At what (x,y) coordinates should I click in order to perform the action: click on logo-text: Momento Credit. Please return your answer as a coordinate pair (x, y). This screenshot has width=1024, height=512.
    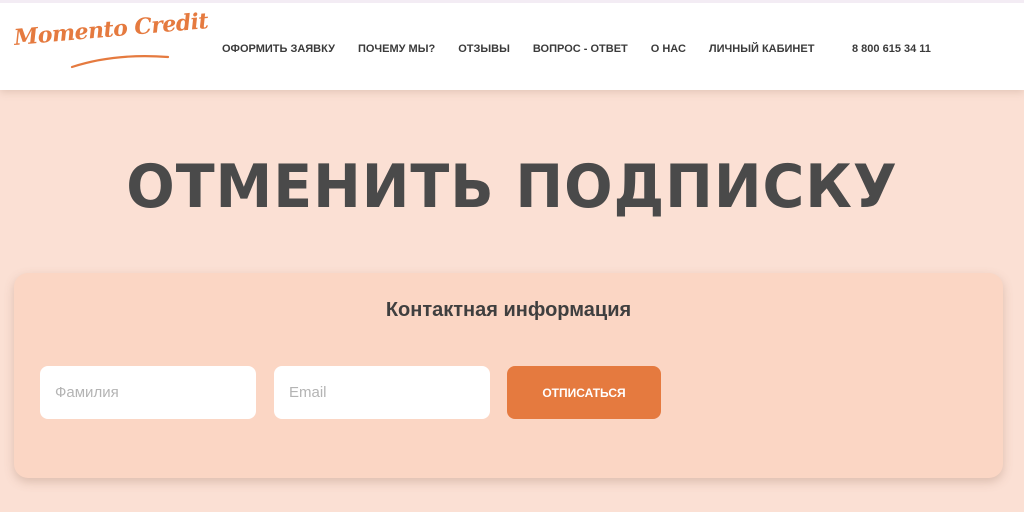
    Looking at the image, I should click on (111, 29).